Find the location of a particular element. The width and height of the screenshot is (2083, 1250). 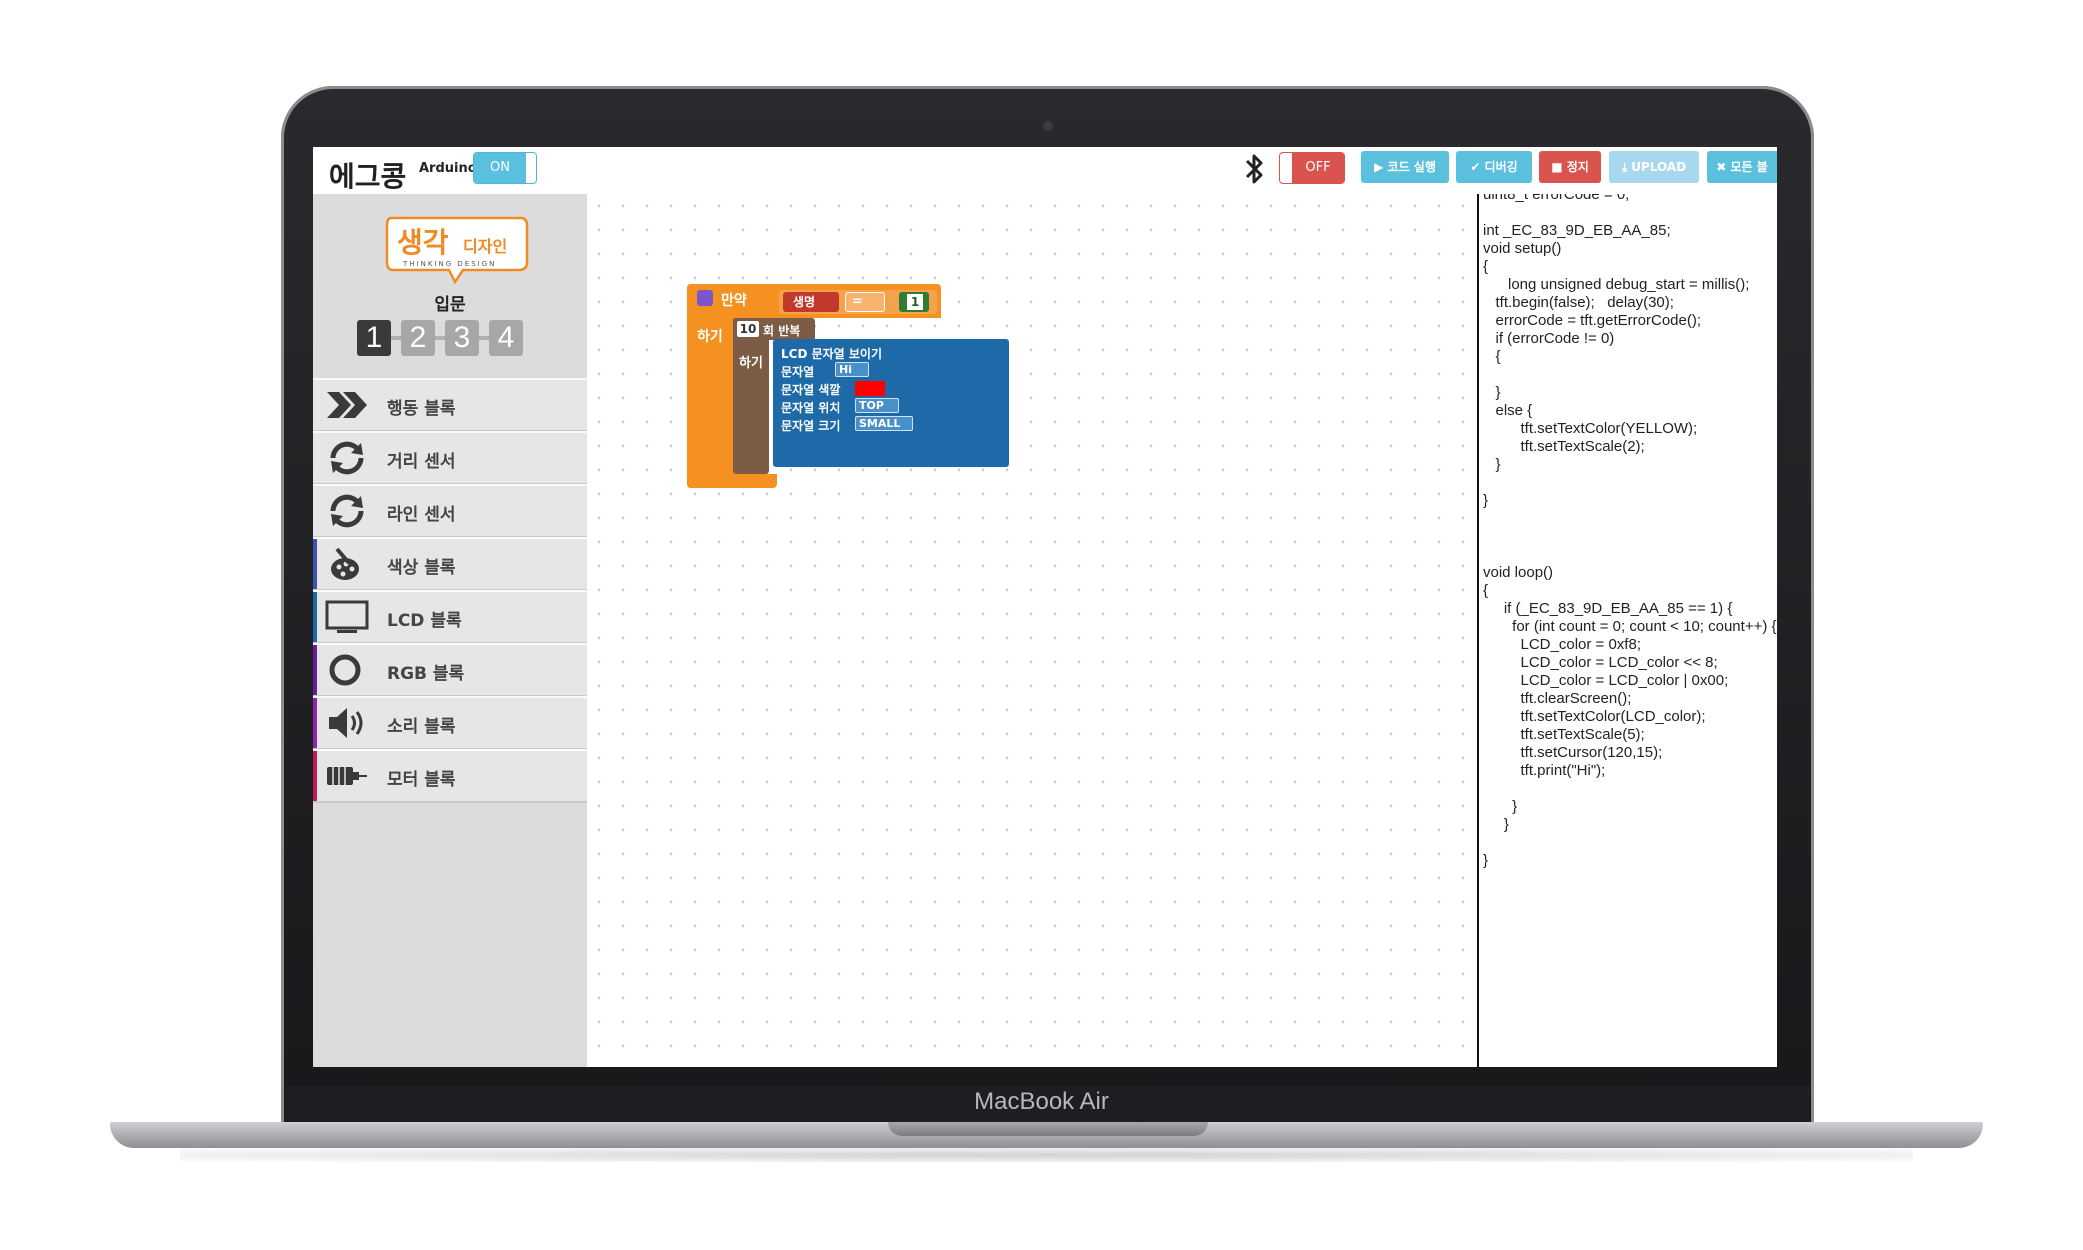

category-line-sensor: 라인 센서 is located at coordinates (450, 511).